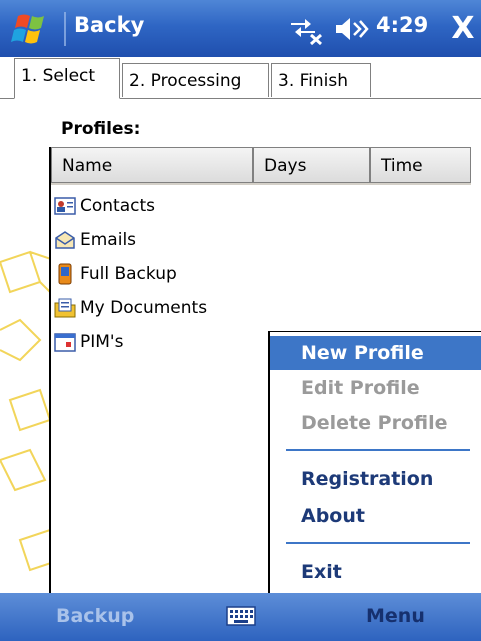 The width and height of the screenshot is (481, 641). Describe the element at coordinates (65, 29) in the screenshot. I see `title-separator` at that location.